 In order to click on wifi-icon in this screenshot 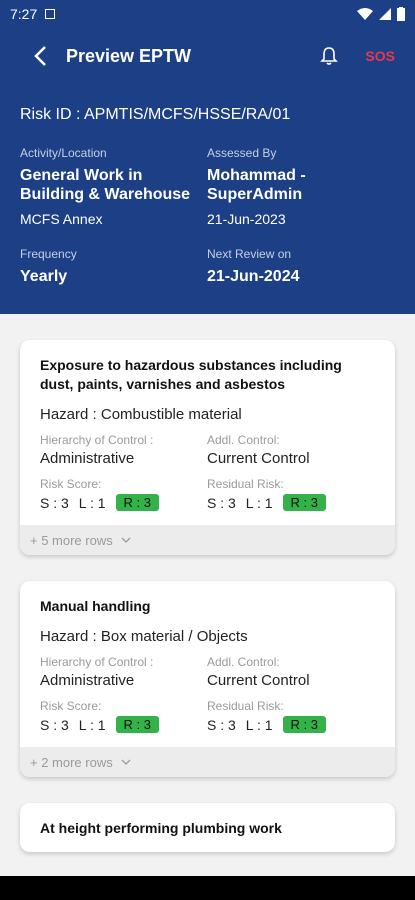, I will do `click(365, 14)`.